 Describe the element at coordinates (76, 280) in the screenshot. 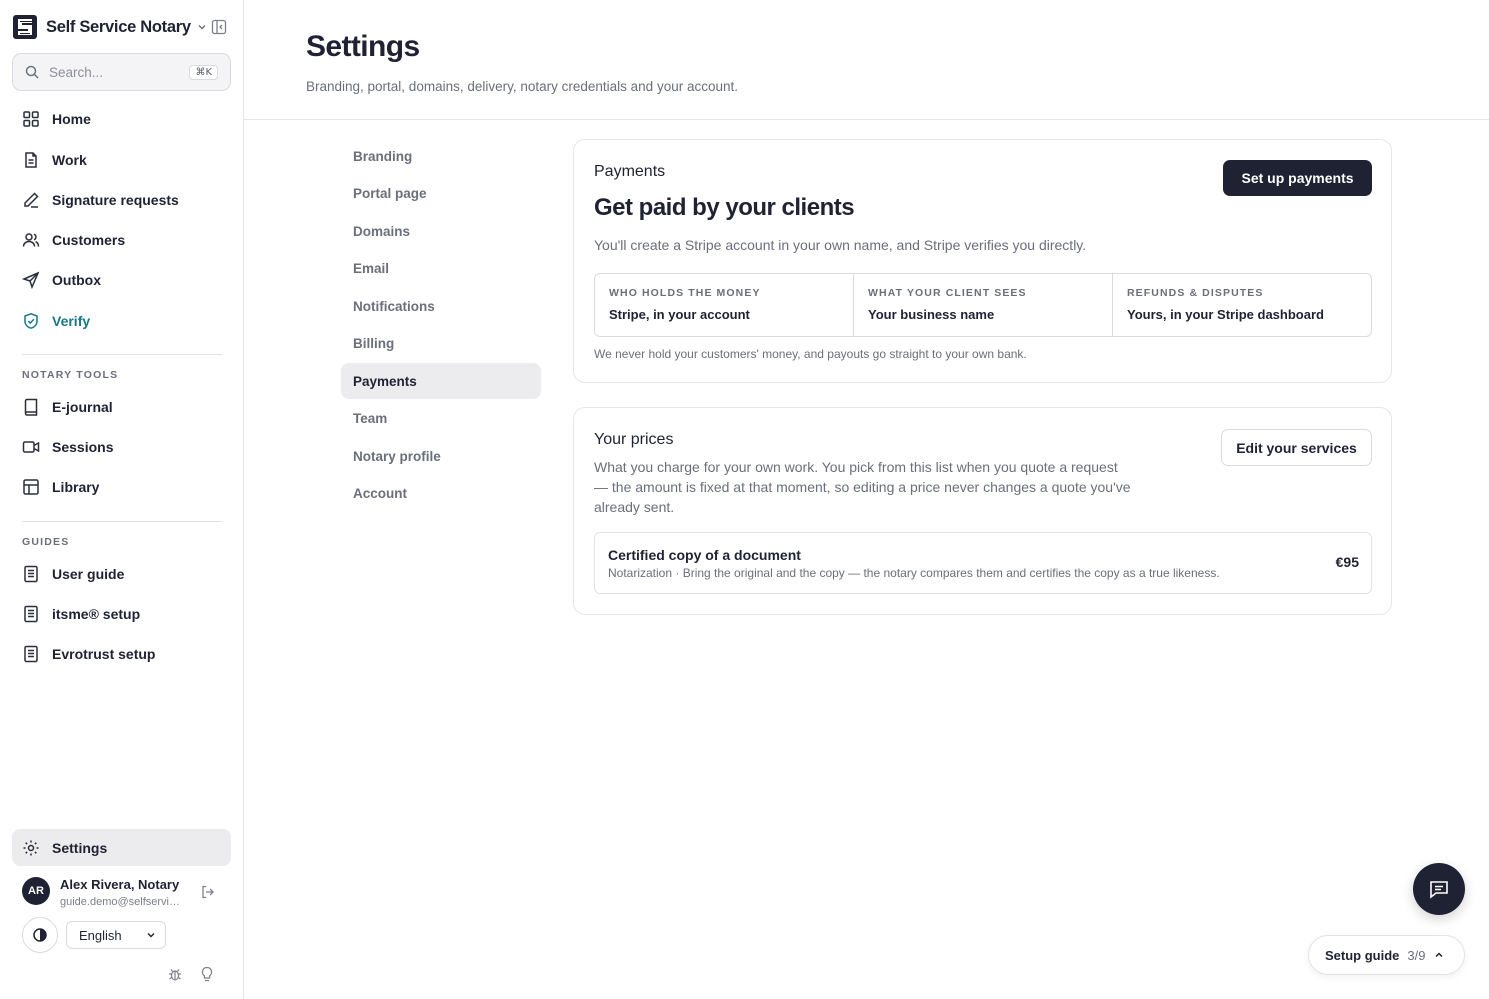

I see `sidebar-item-label: Outbox` at that location.